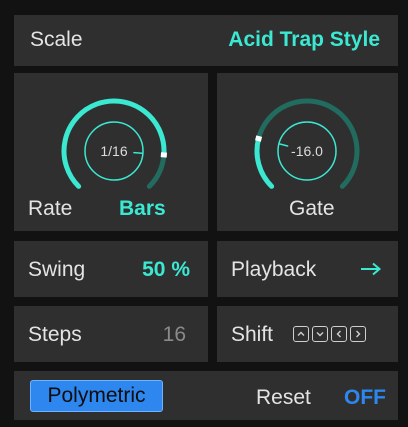 This screenshot has height=427, width=408. What do you see at coordinates (50, 208) in the screenshot?
I see `rate-label: Rate` at bounding box center [50, 208].